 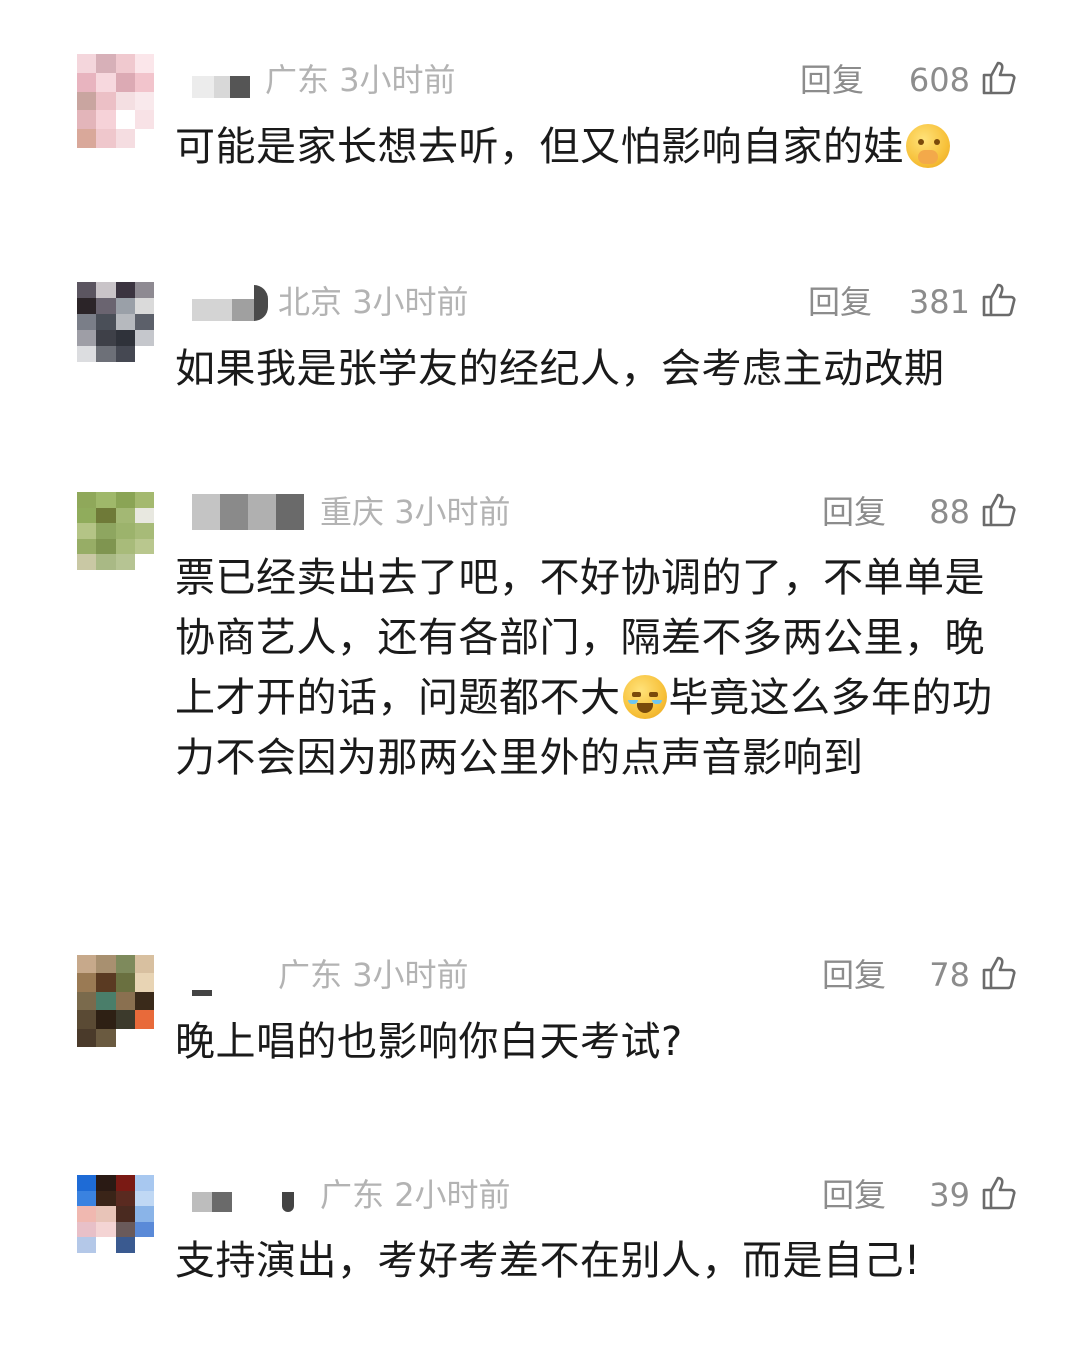 What do you see at coordinates (310, 302) in the screenshot?
I see `location: 北京` at bounding box center [310, 302].